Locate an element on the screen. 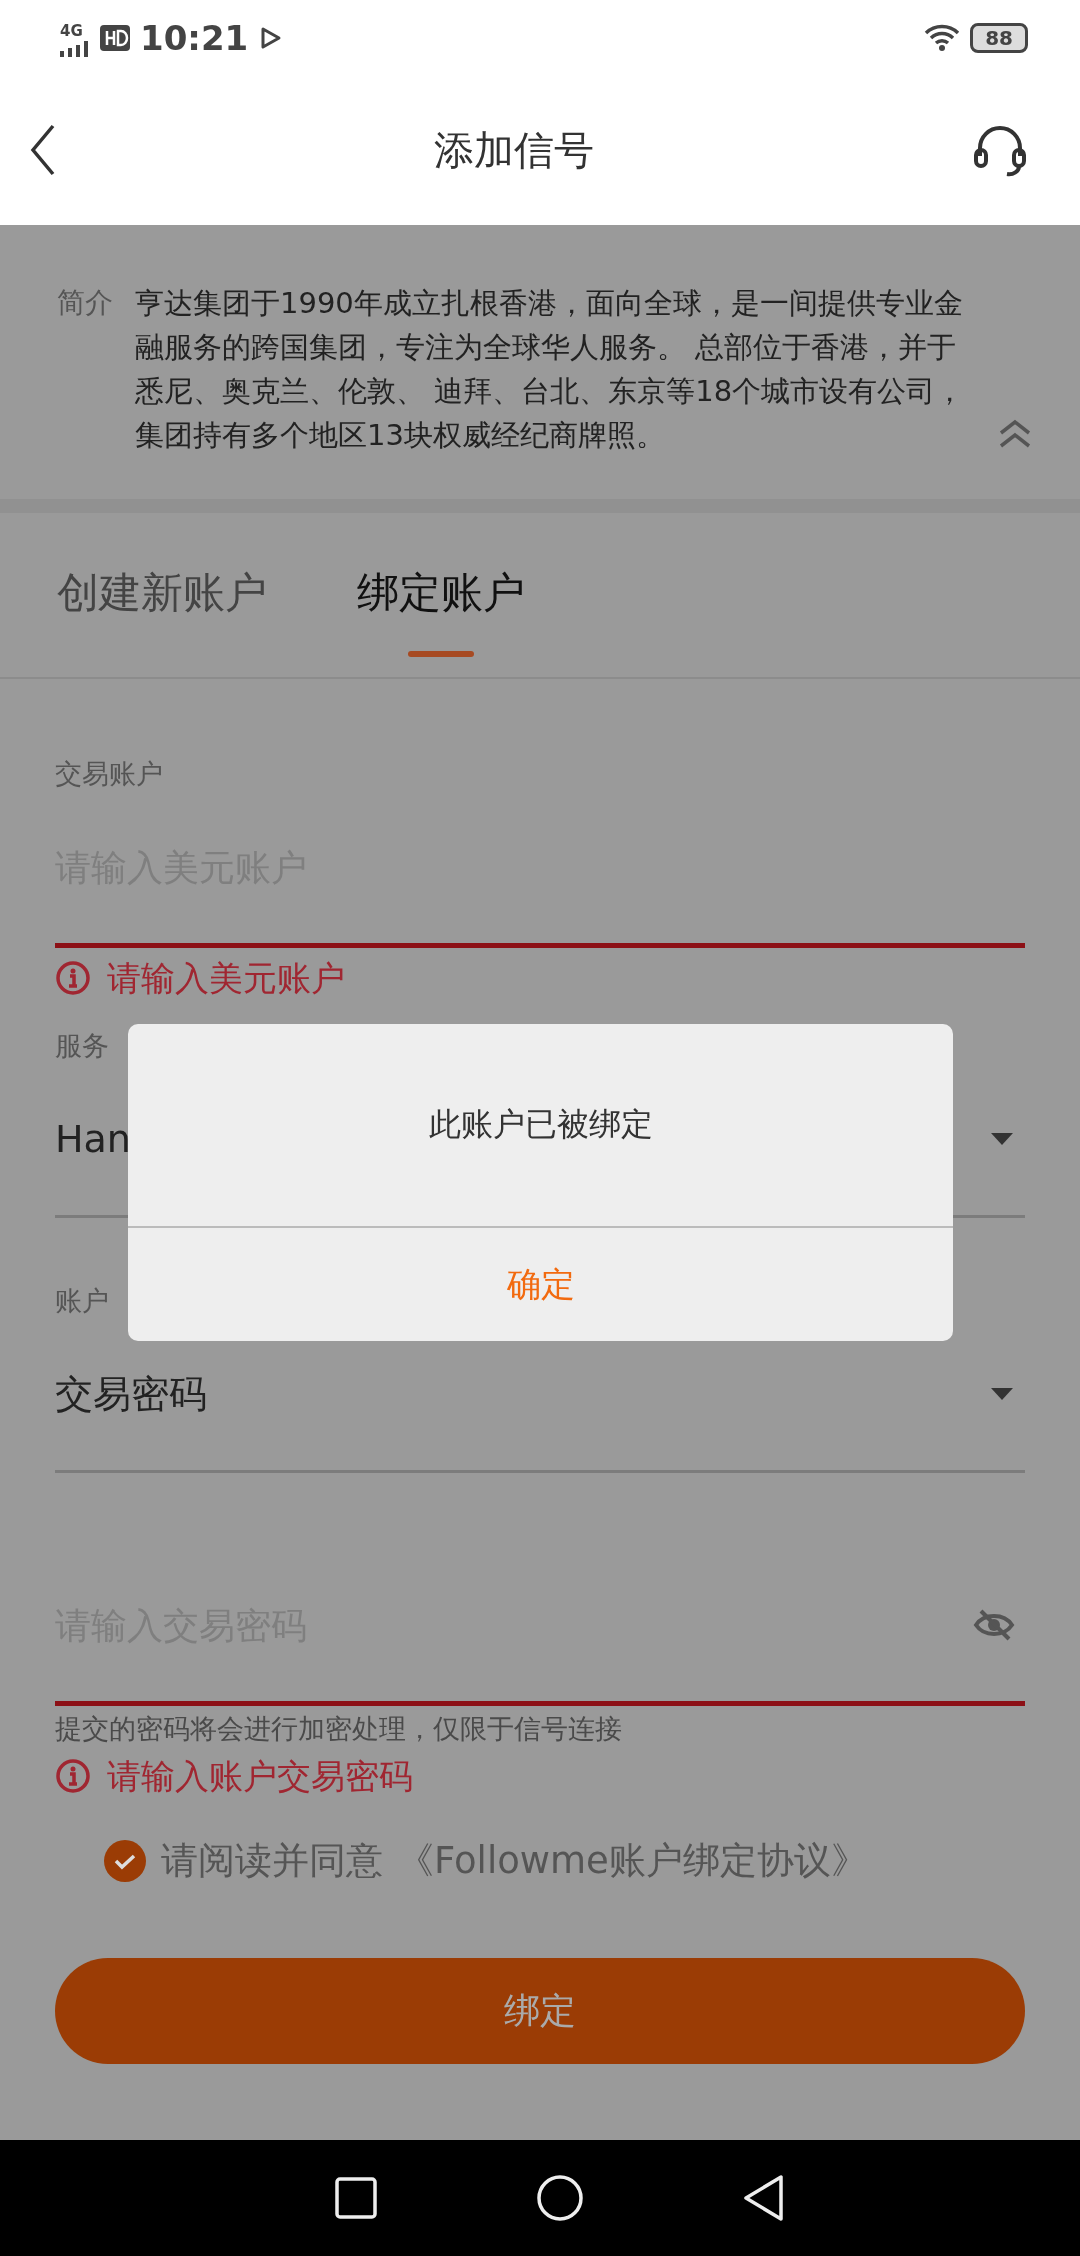 The image size is (1080, 2256). back-icon is located at coordinates (43, 150).